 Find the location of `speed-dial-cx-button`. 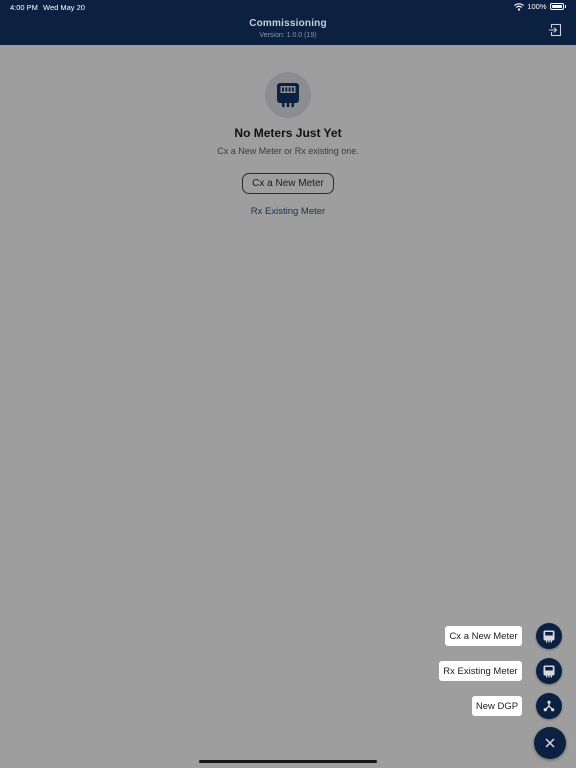

speed-dial-cx-button is located at coordinates (549, 636).